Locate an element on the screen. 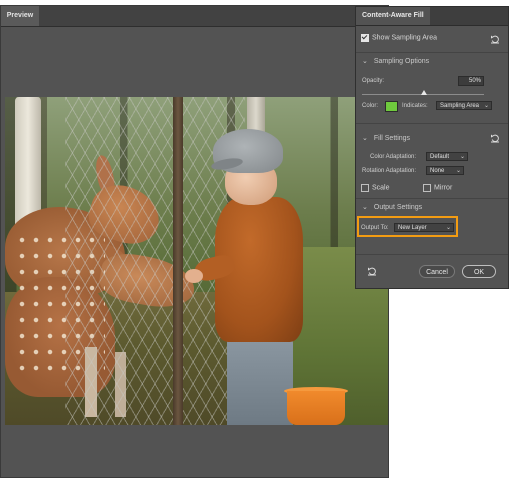  indicates-label: Indicates: is located at coordinates (415, 106).